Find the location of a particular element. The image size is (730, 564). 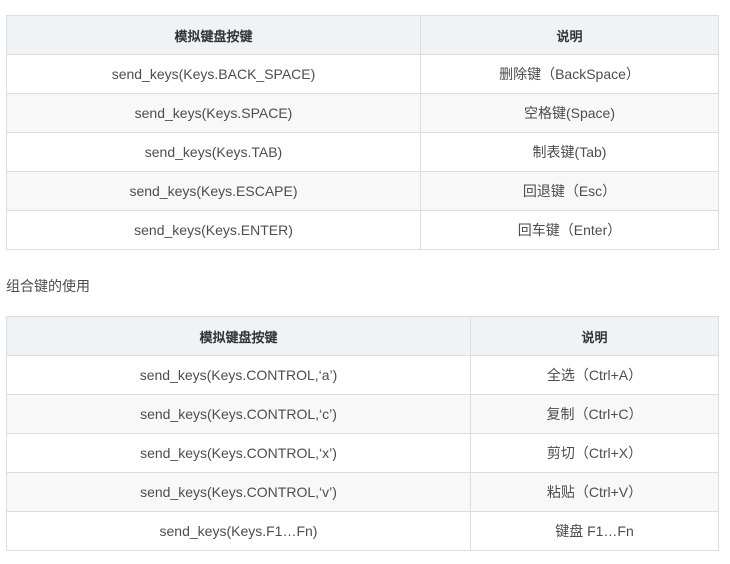

table-row: send_keys(Keys.ESCAPE) 回退键（Esc） is located at coordinates (362, 191).